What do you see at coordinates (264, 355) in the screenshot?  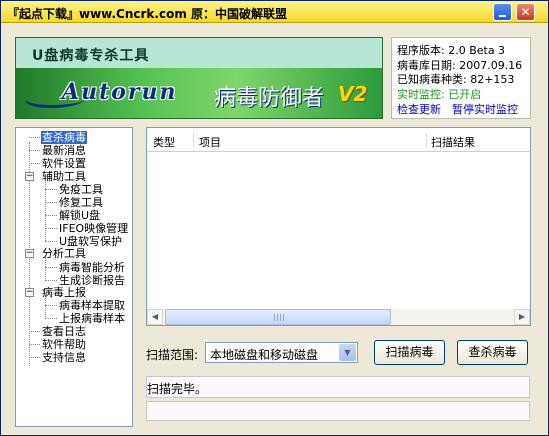 I see `scan-range-value: 本地磁盘和移动磁盘` at bounding box center [264, 355].